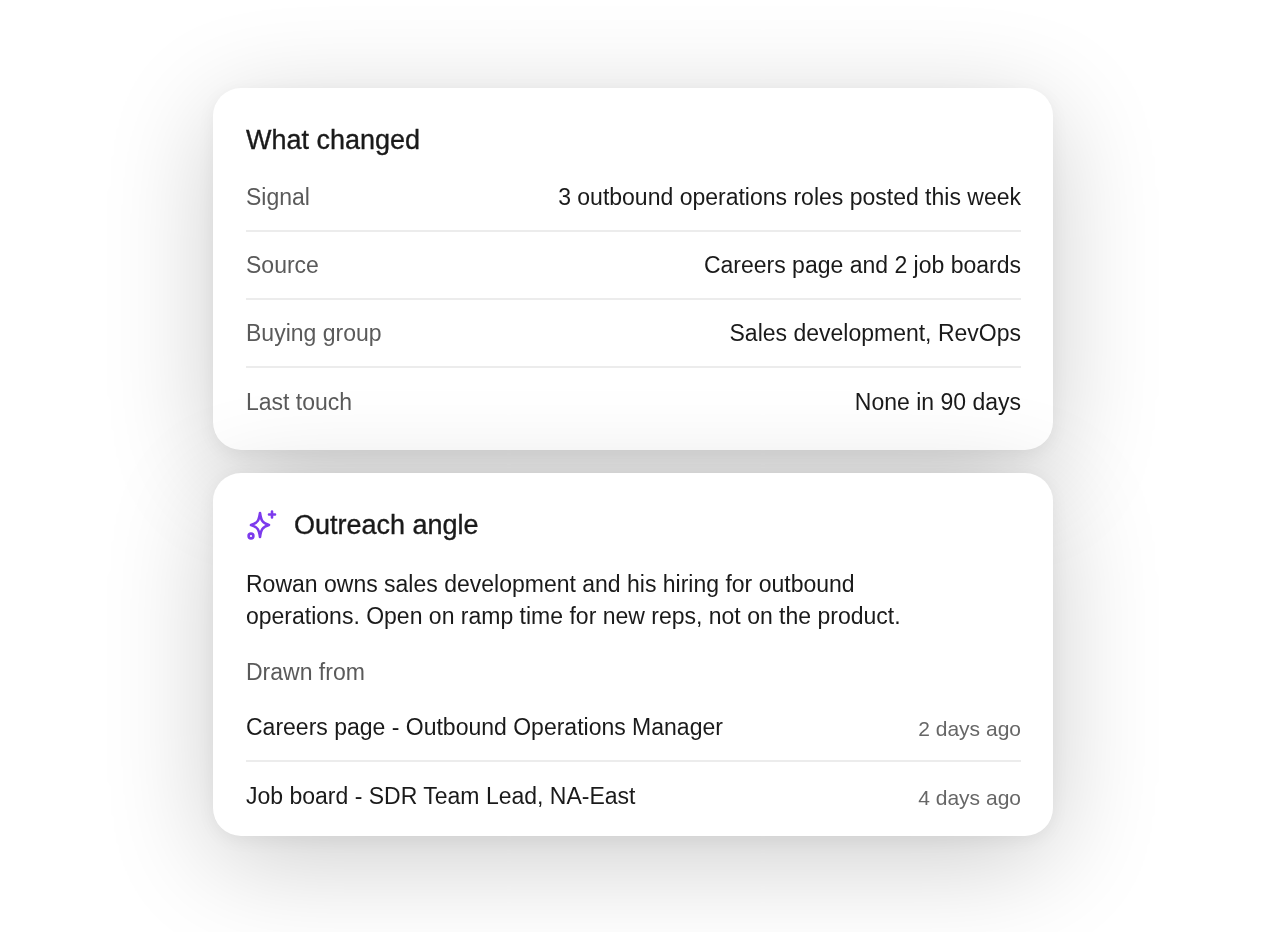  Describe the element at coordinates (969, 797) in the screenshot. I see `source-age: 4 days ago` at that location.